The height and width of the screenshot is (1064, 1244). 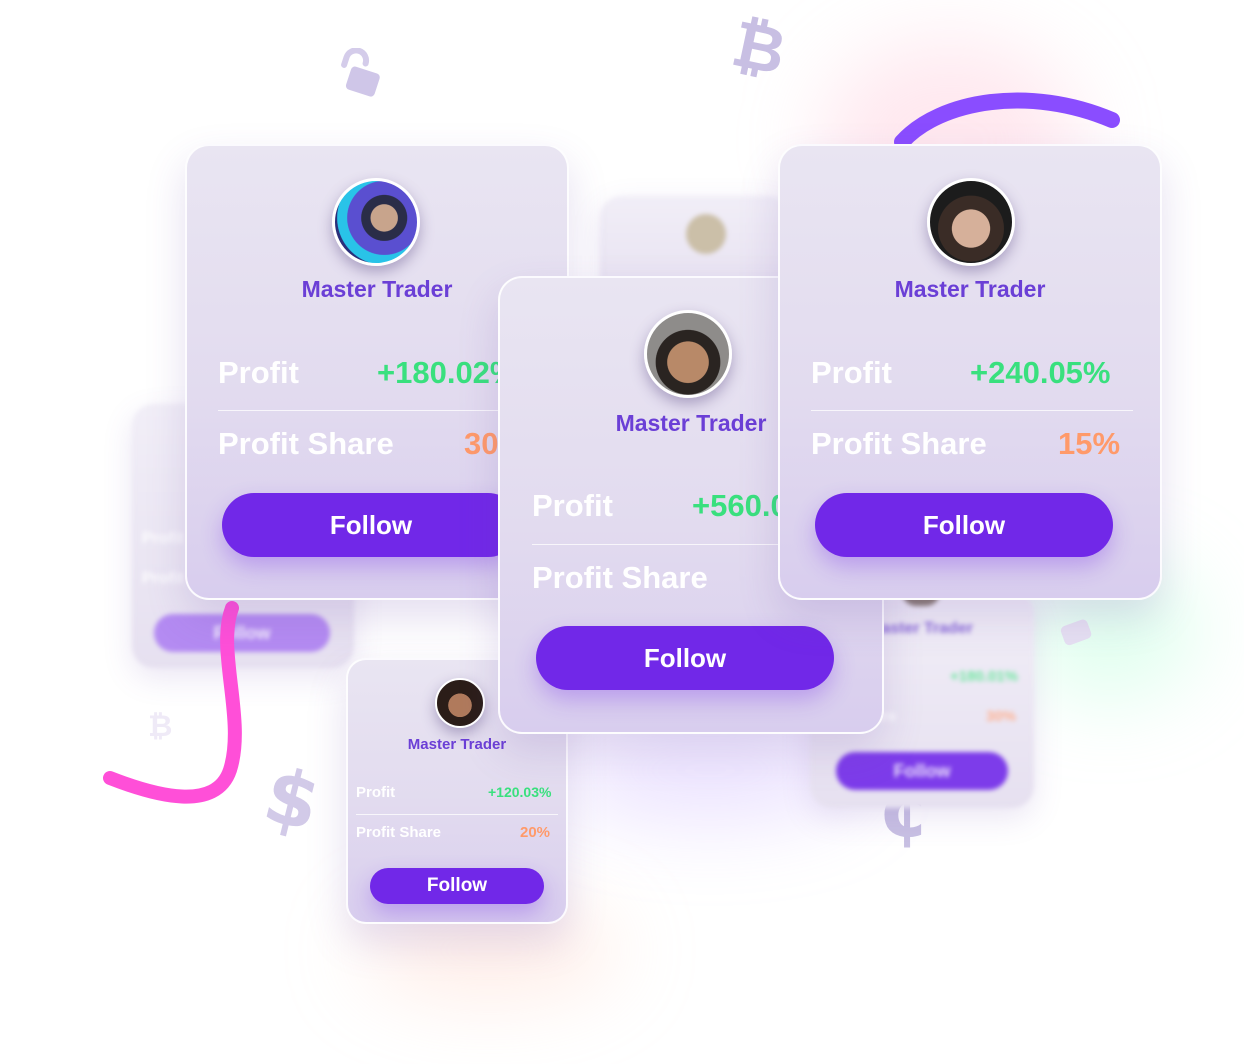 I want to click on ghost-right-share: 30%, so click(x=1001, y=716).